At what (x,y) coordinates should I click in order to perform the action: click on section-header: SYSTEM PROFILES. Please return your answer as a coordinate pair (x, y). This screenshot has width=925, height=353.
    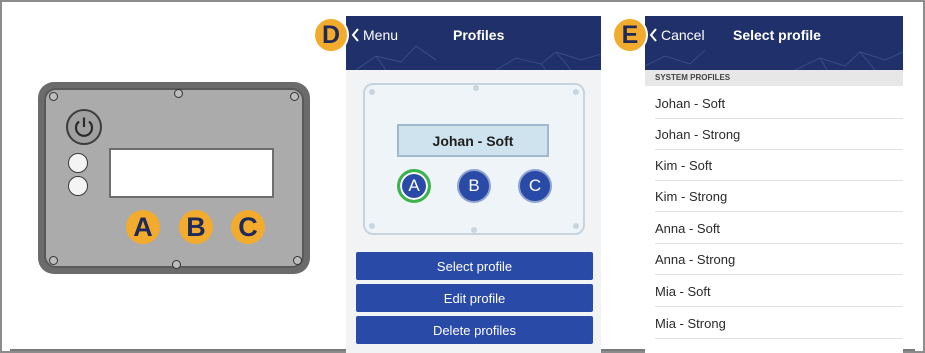
    Looking at the image, I should click on (774, 78).